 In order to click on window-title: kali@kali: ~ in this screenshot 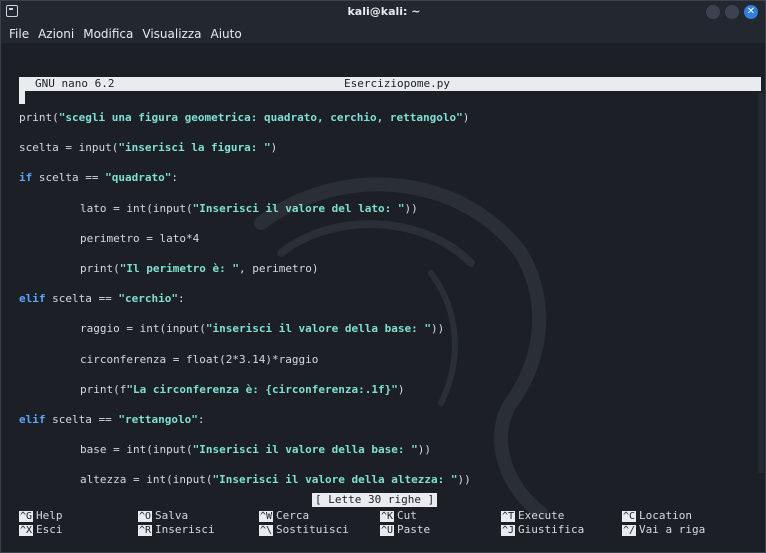, I will do `click(384, 11)`.